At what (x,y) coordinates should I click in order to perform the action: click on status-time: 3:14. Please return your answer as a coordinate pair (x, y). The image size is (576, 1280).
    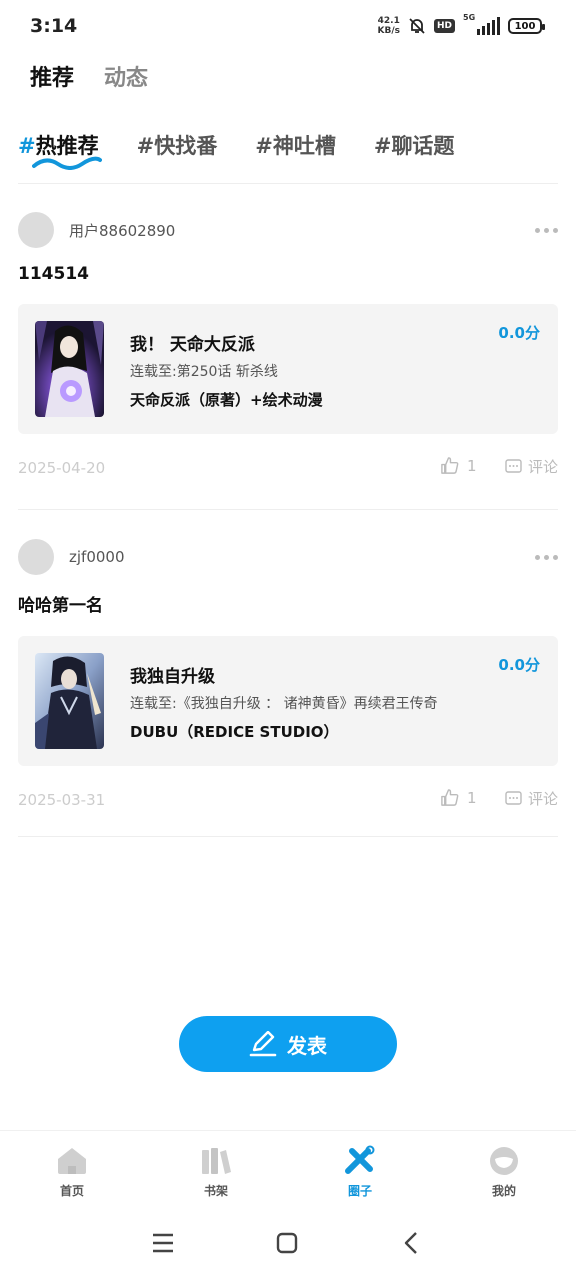
    Looking at the image, I should click on (54, 26).